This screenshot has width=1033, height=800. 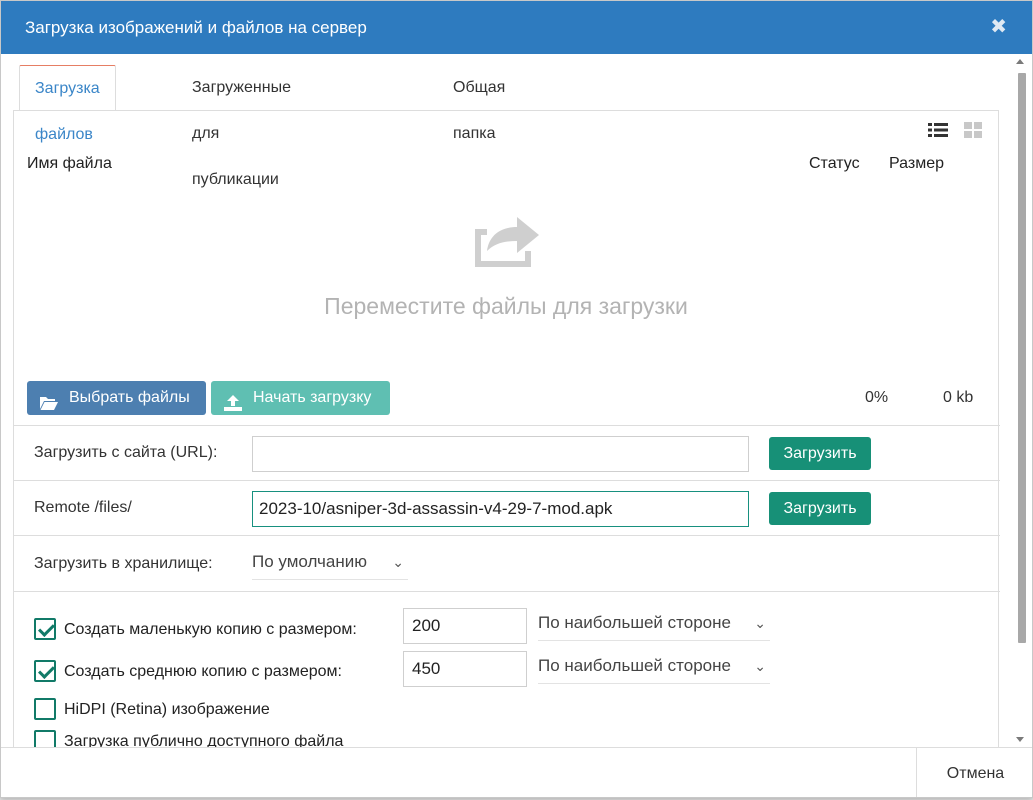 What do you see at coordinates (500, 509) in the screenshot?
I see `remote-path-input` at bounding box center [500, 509].